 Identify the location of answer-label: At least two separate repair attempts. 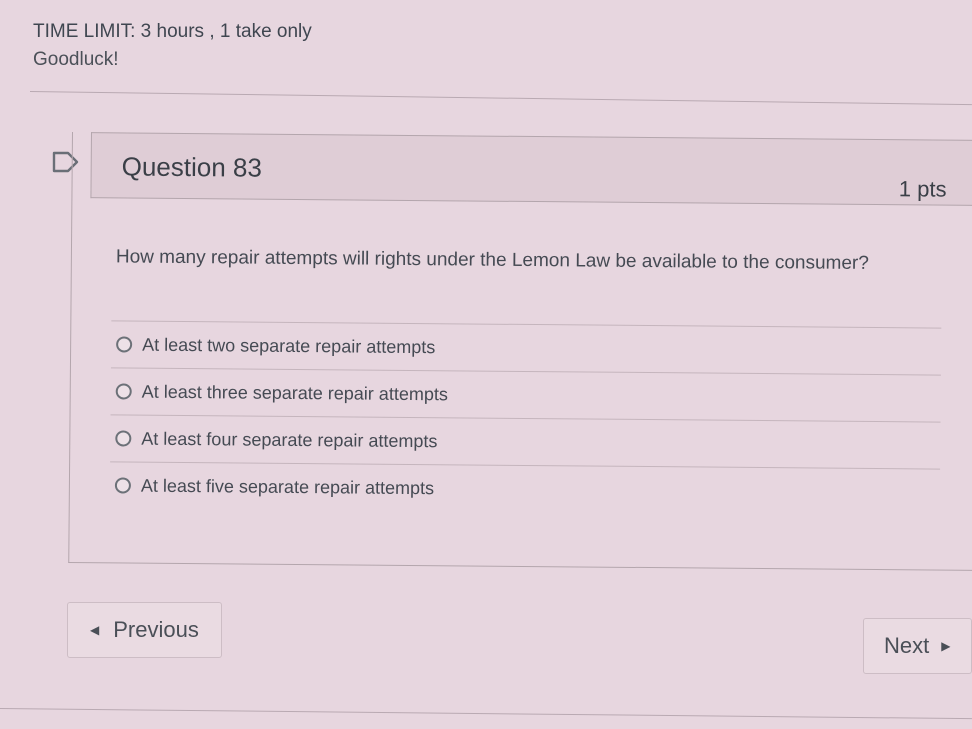
(289, 345).